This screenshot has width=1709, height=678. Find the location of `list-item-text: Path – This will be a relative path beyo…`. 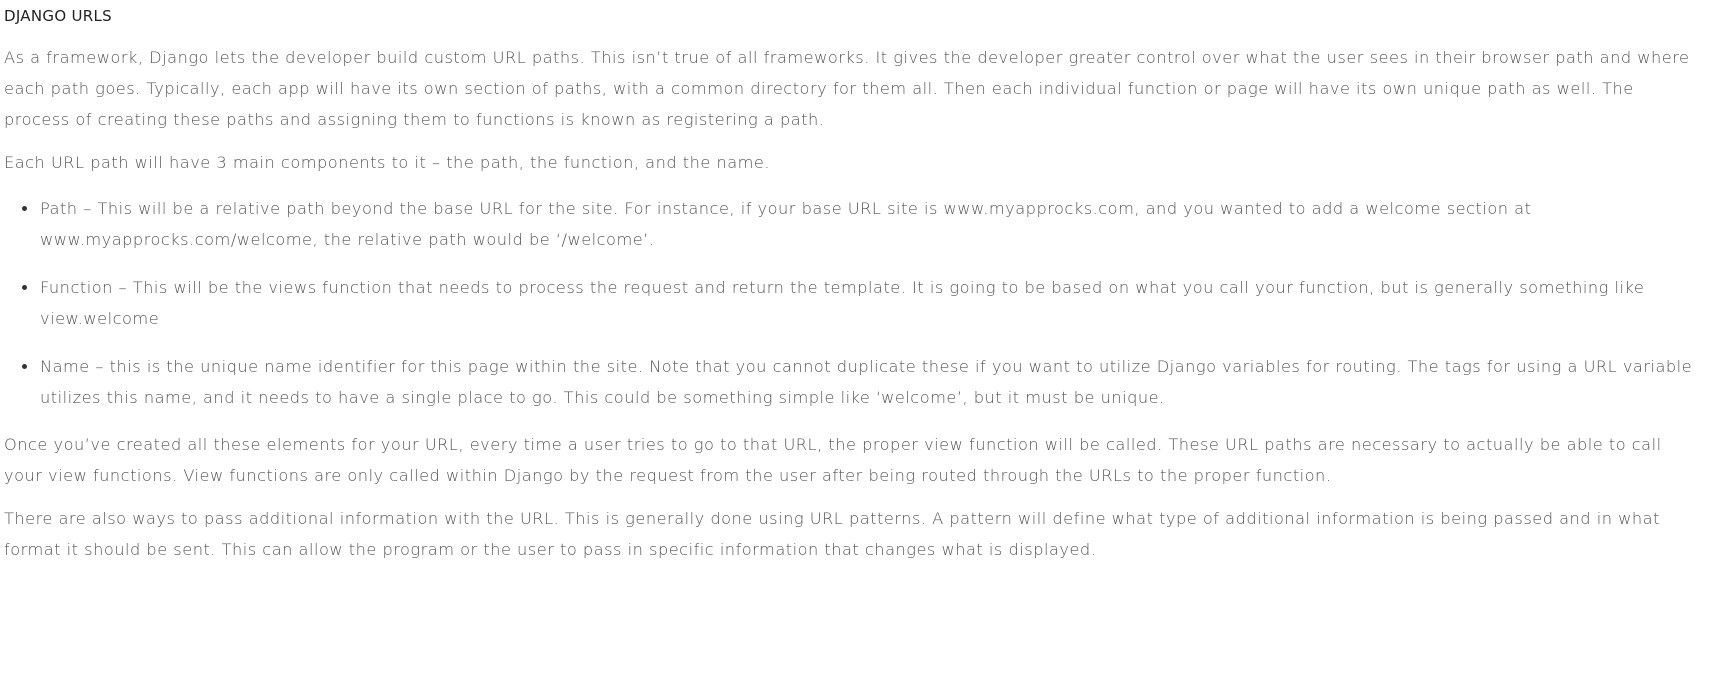

list-item-text: Path – This will be a relative path beyo… is located at coordinates (786, 224).